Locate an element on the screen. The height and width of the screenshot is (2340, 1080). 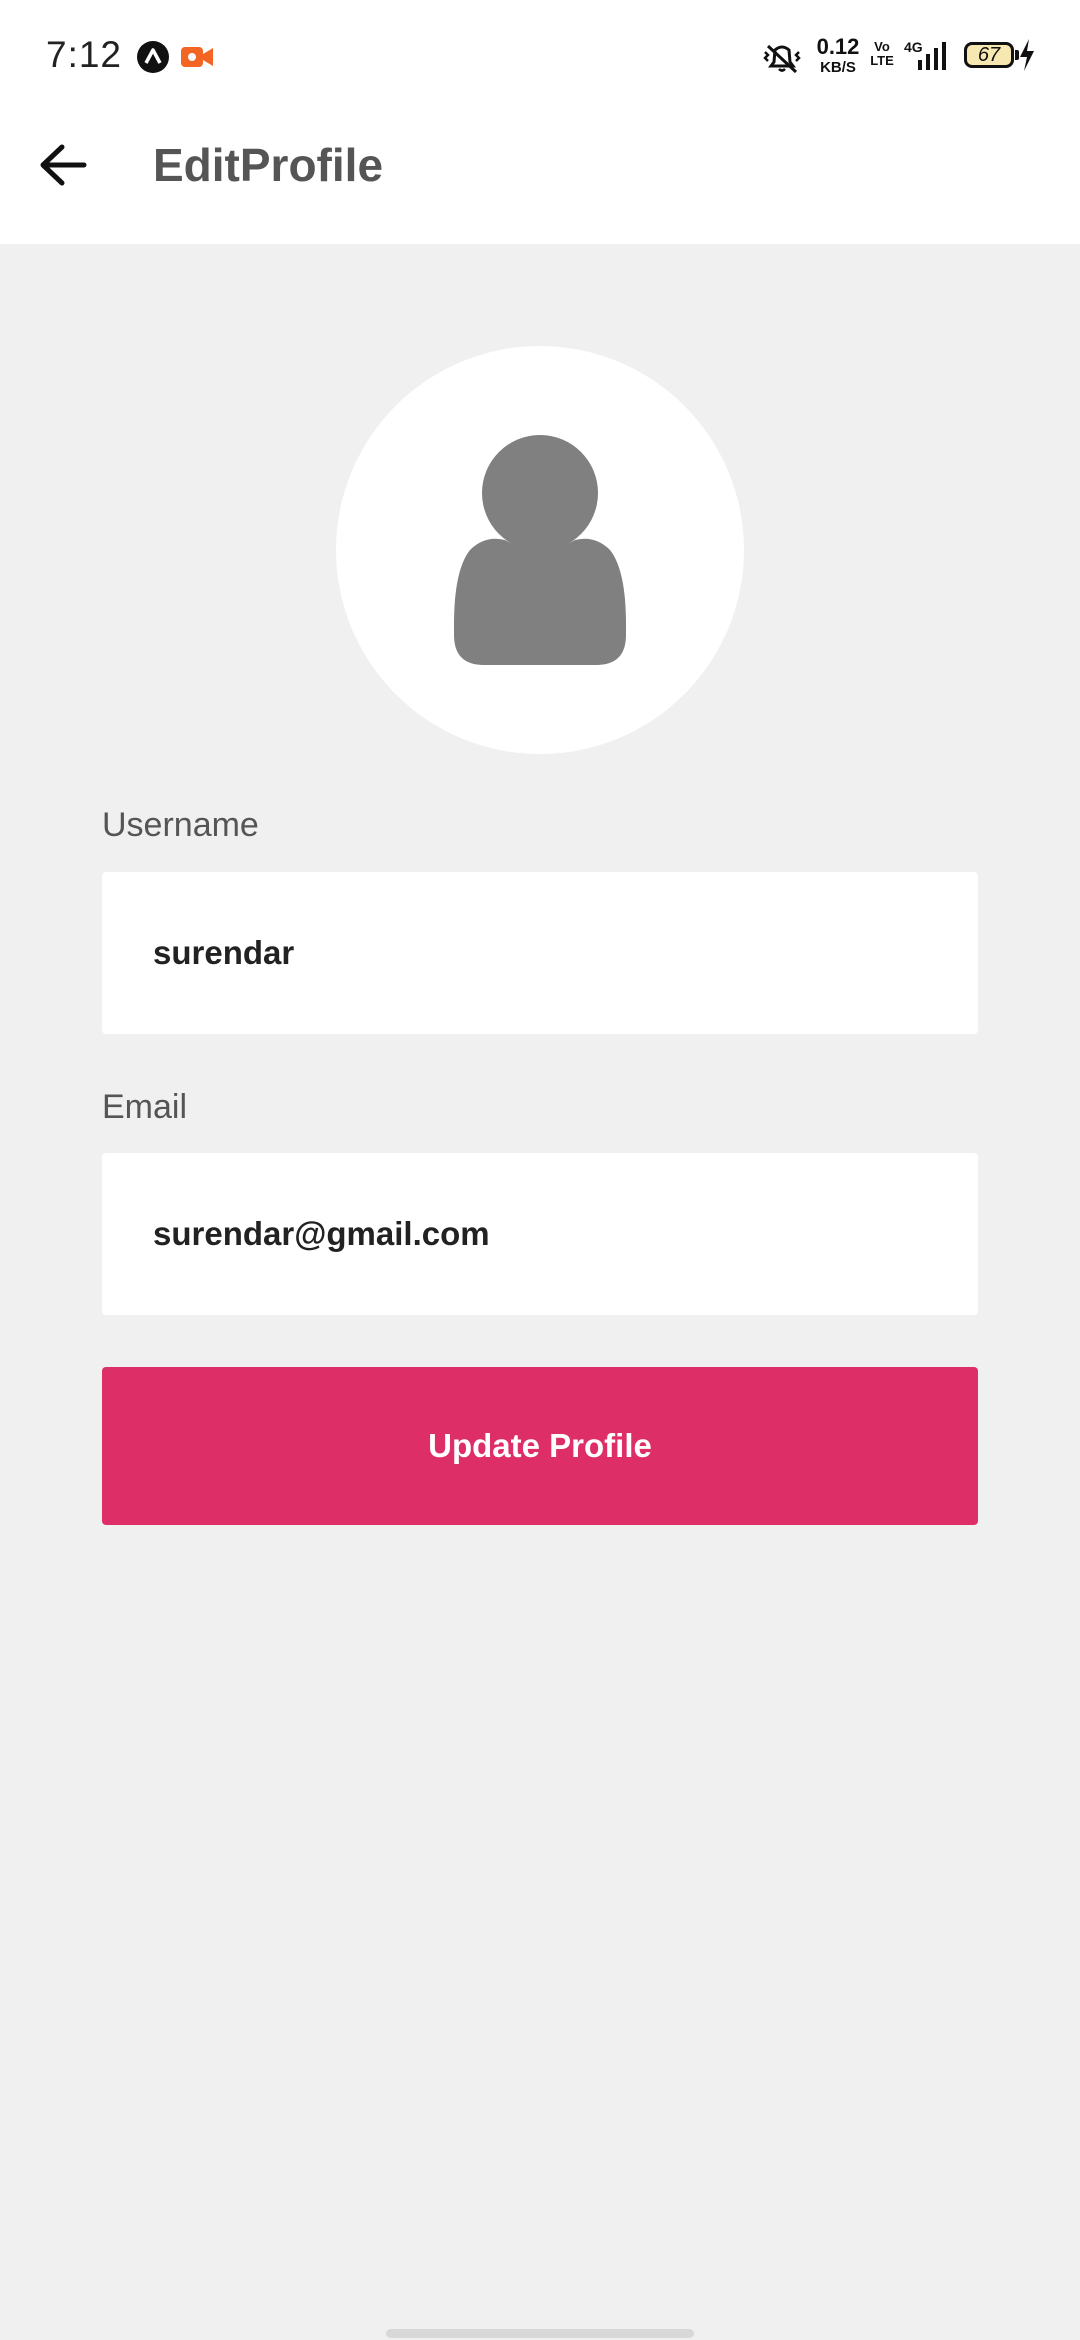
battery-level: 67 is located at coordinates (989, 55).